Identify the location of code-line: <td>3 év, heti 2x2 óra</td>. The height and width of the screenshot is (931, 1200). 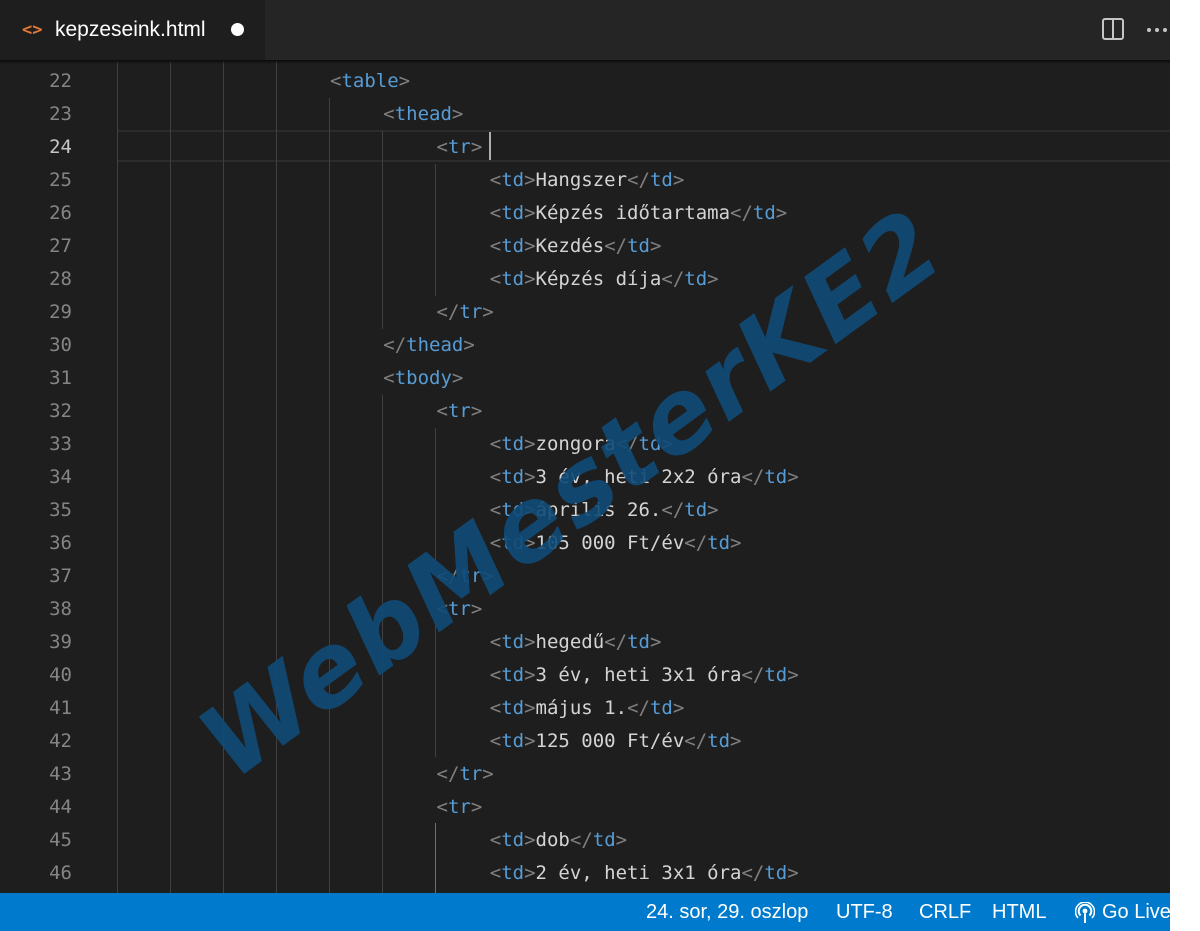
(644, 477).